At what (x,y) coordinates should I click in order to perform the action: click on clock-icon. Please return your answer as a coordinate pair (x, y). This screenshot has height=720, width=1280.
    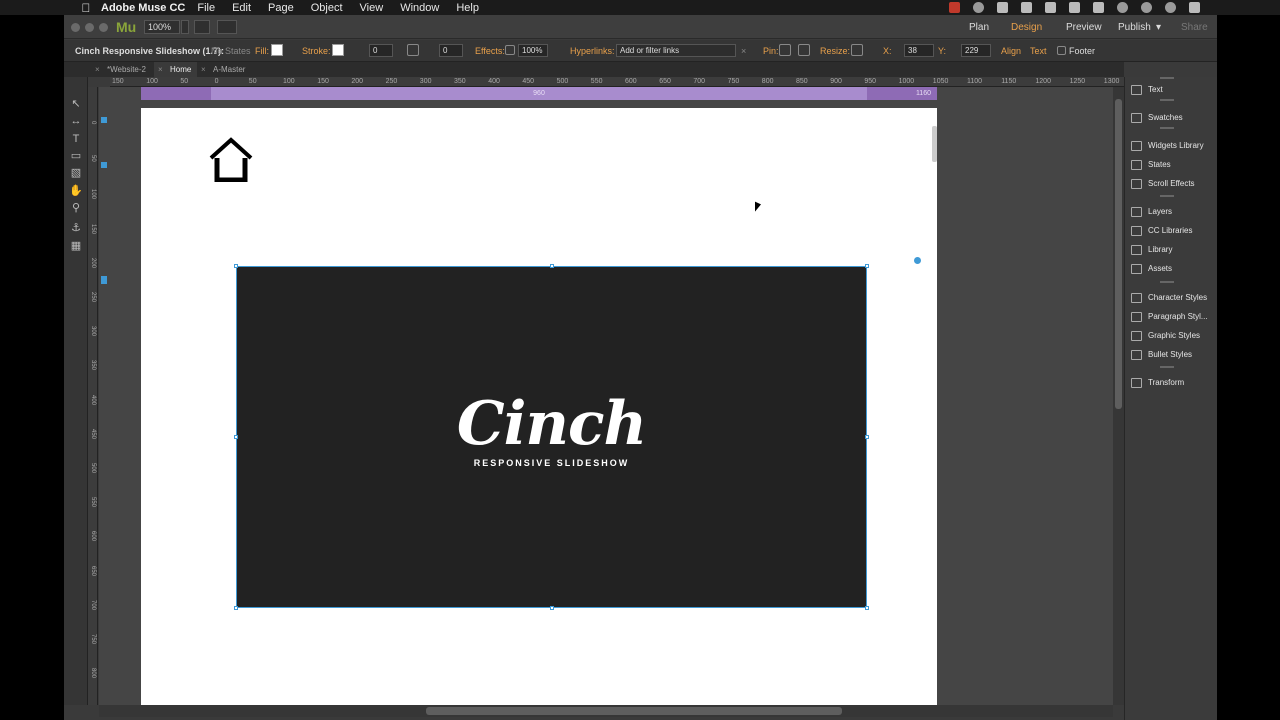
    Looking at the image, I should click on (1122, 7).